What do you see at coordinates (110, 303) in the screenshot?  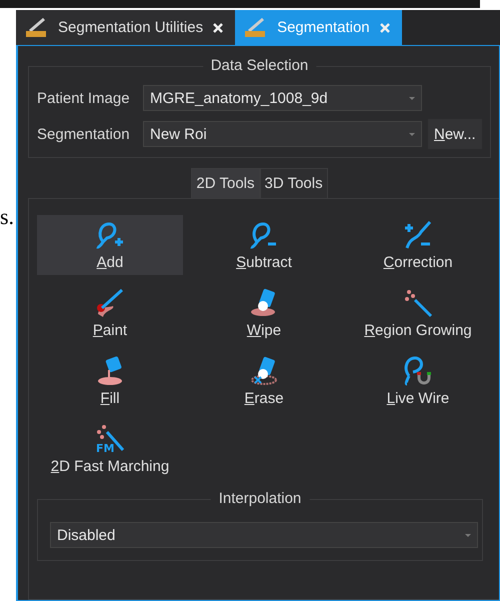 I see `paintbrush-icon` at bounding box center [110, 303].